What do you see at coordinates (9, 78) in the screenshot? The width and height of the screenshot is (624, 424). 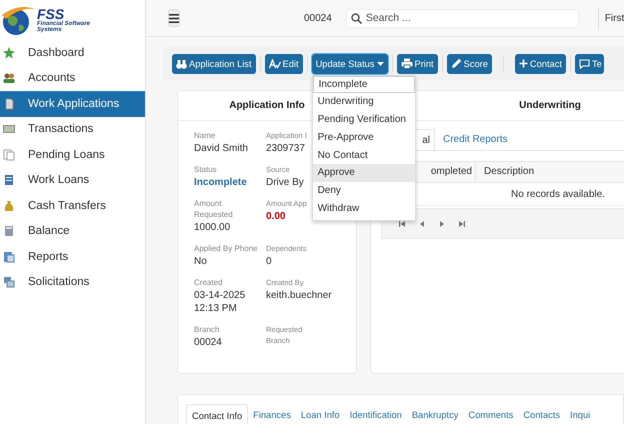 I see `people-icon` at bounding box center [9, 78].